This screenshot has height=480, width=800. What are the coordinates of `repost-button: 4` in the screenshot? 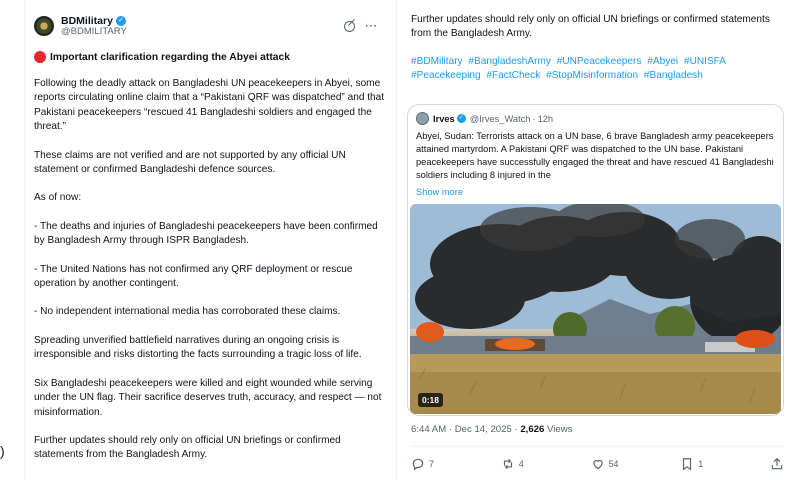 It's located at (546, 464).